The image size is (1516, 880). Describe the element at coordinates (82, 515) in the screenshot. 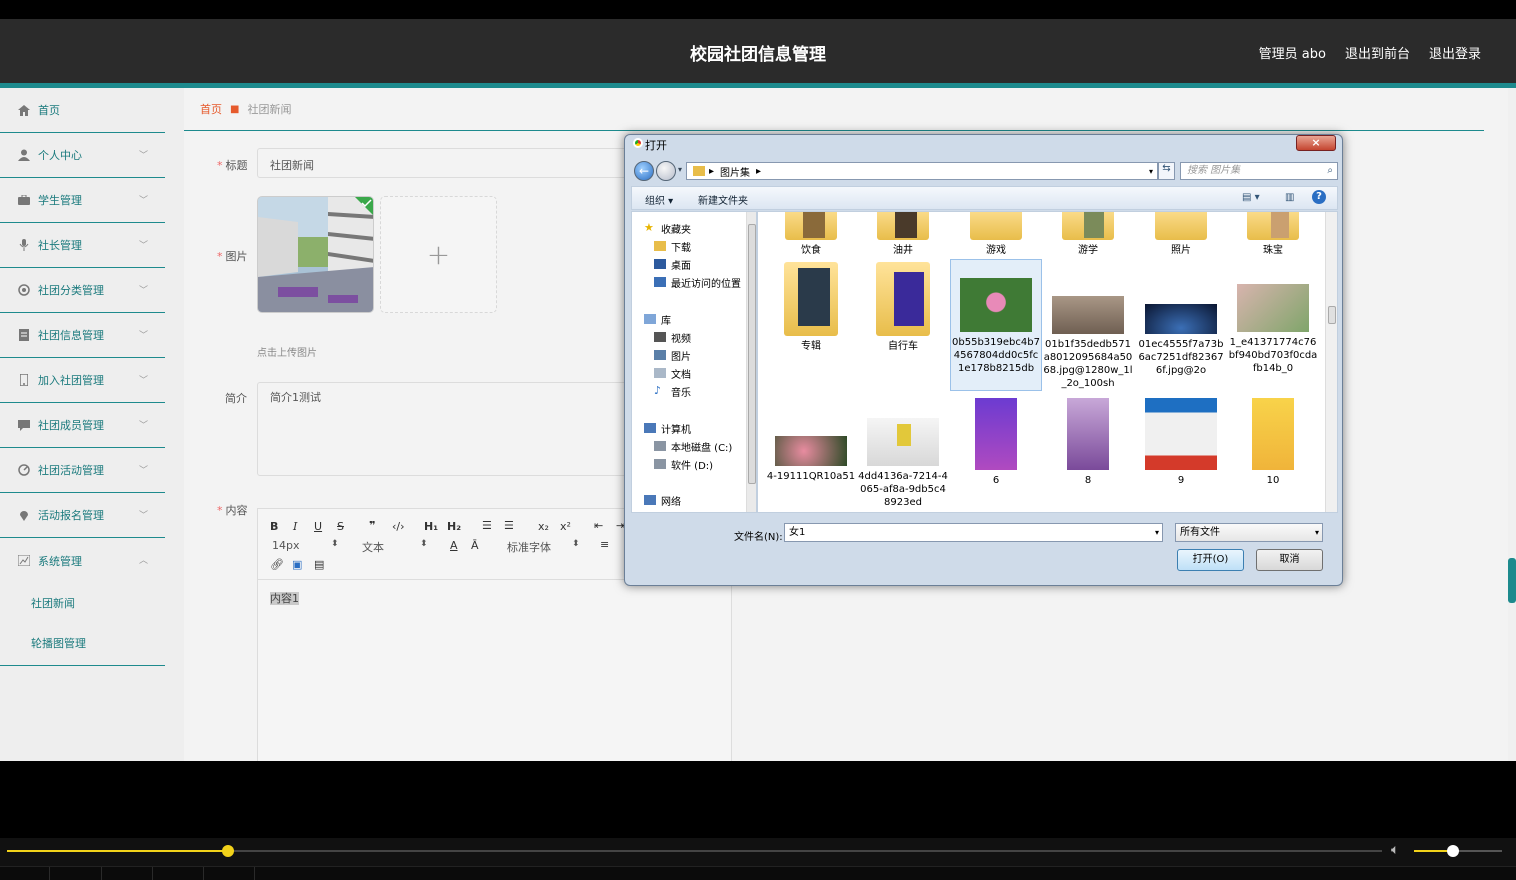

I see `sidebar-item-activity-signup: 活动报名管理 ﹀` at that location.